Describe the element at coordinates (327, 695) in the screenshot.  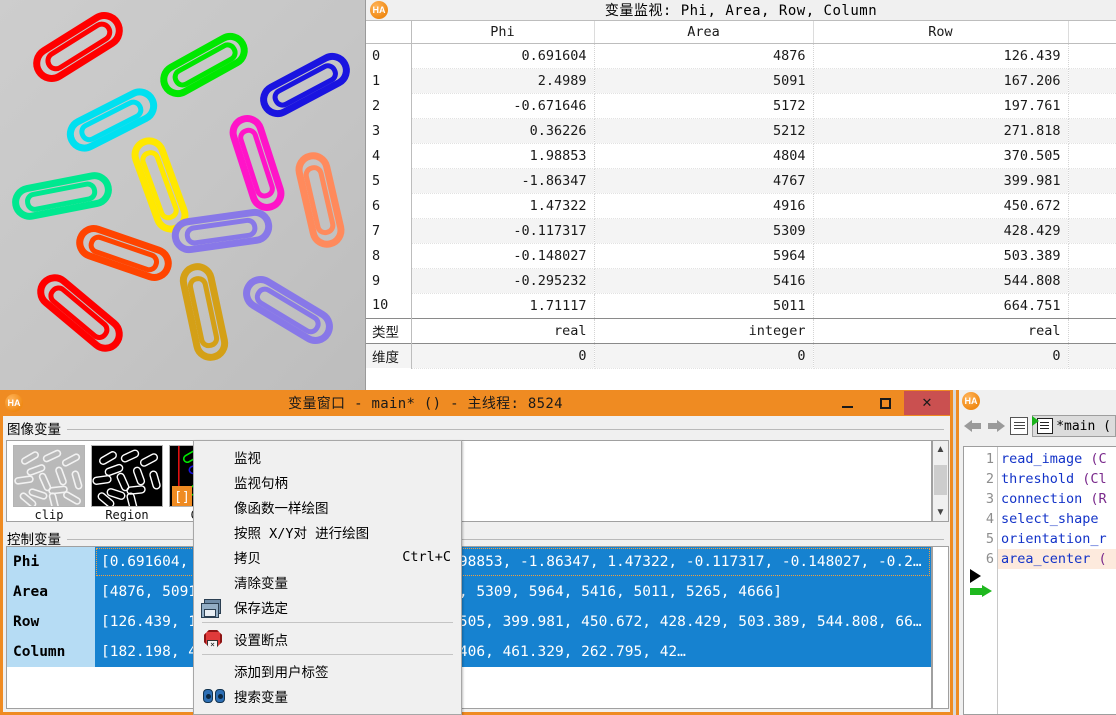
I see `menu-item: 搜索变量` at that location.